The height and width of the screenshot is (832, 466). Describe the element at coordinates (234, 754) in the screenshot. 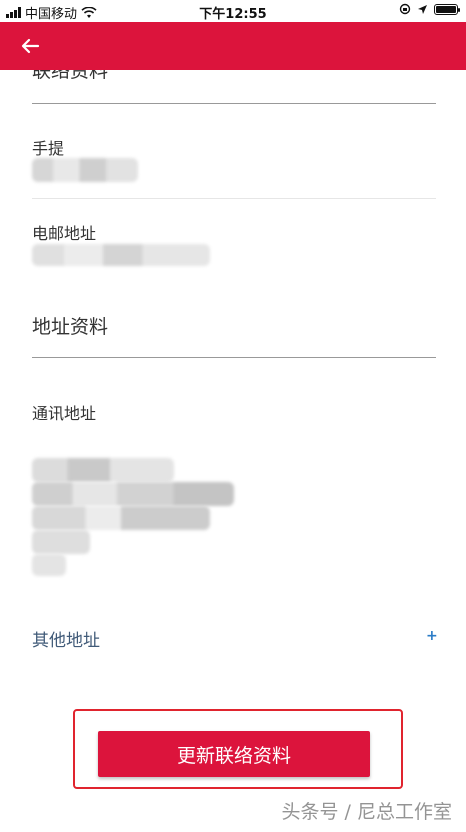

I see `update-contact-button: 更新联络资料` at that location.